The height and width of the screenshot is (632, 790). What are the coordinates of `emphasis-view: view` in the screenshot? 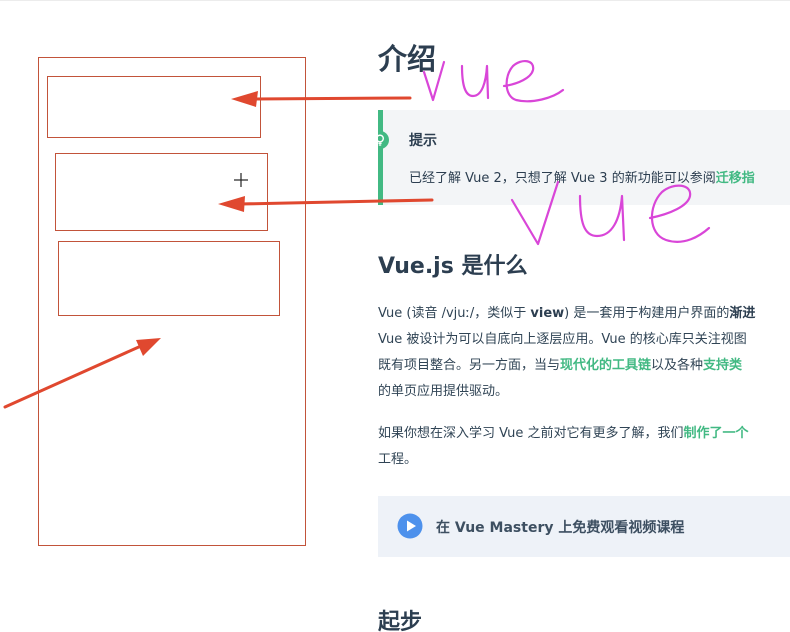 It's located at (547, 313).